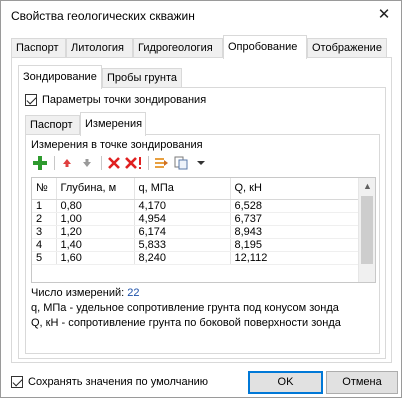 This screenshot has width=402, height=398. I want to click on table-row: 2 1,00 4,954 6,737, so click(195, 219).